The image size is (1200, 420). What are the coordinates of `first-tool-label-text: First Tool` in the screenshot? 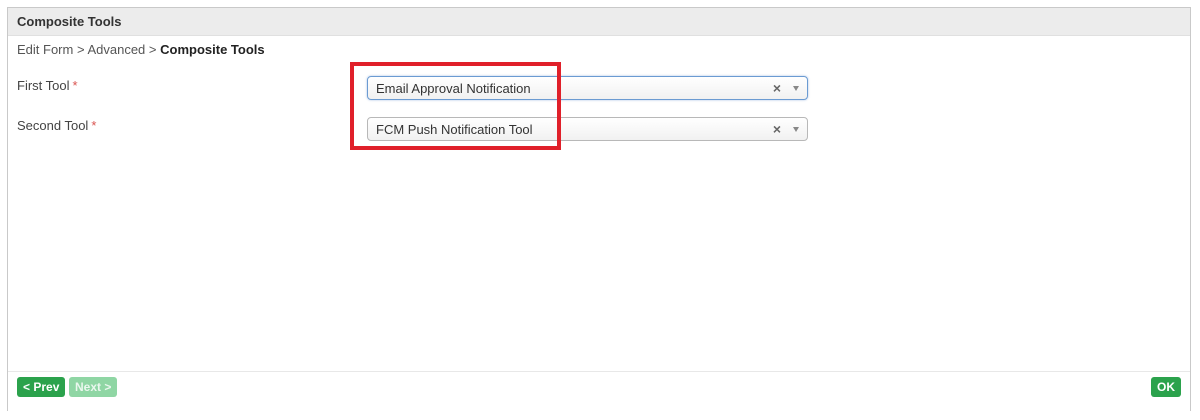 It's located at (43, 85).